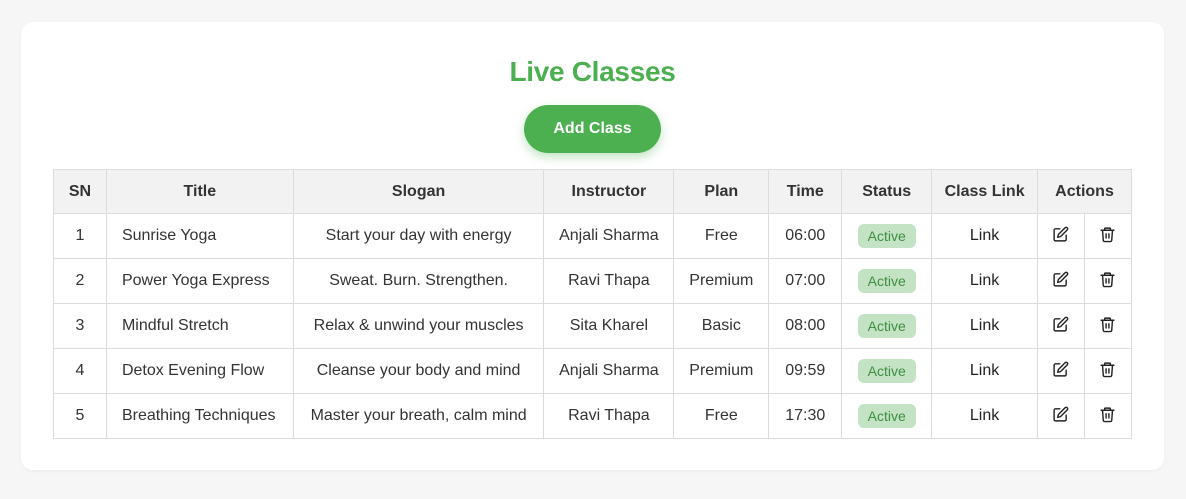 This screenshot has height=499, width=1186. What do you see at coordinates (199, 191) in the screenshot?
I see `header-title: Title` at bounding box center [199, 191].